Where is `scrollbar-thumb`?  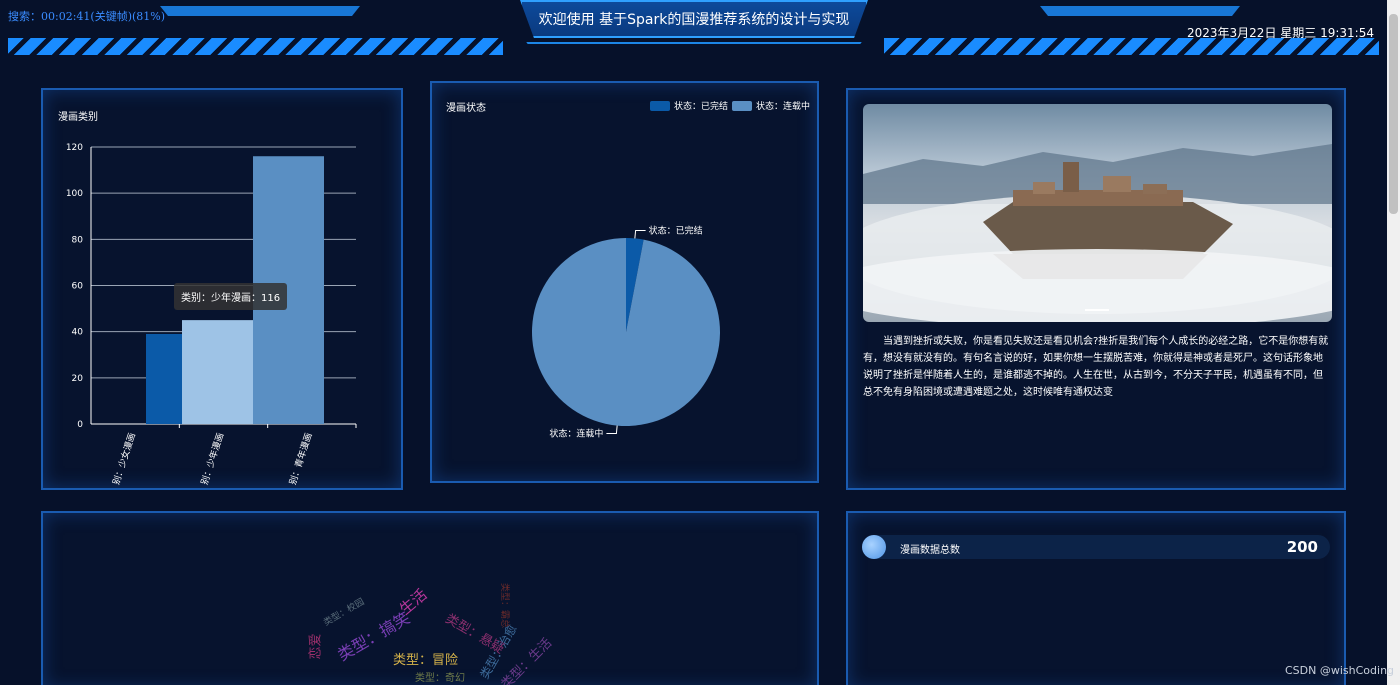
scrollbar-thumb is located at coordinates (1393, 114).